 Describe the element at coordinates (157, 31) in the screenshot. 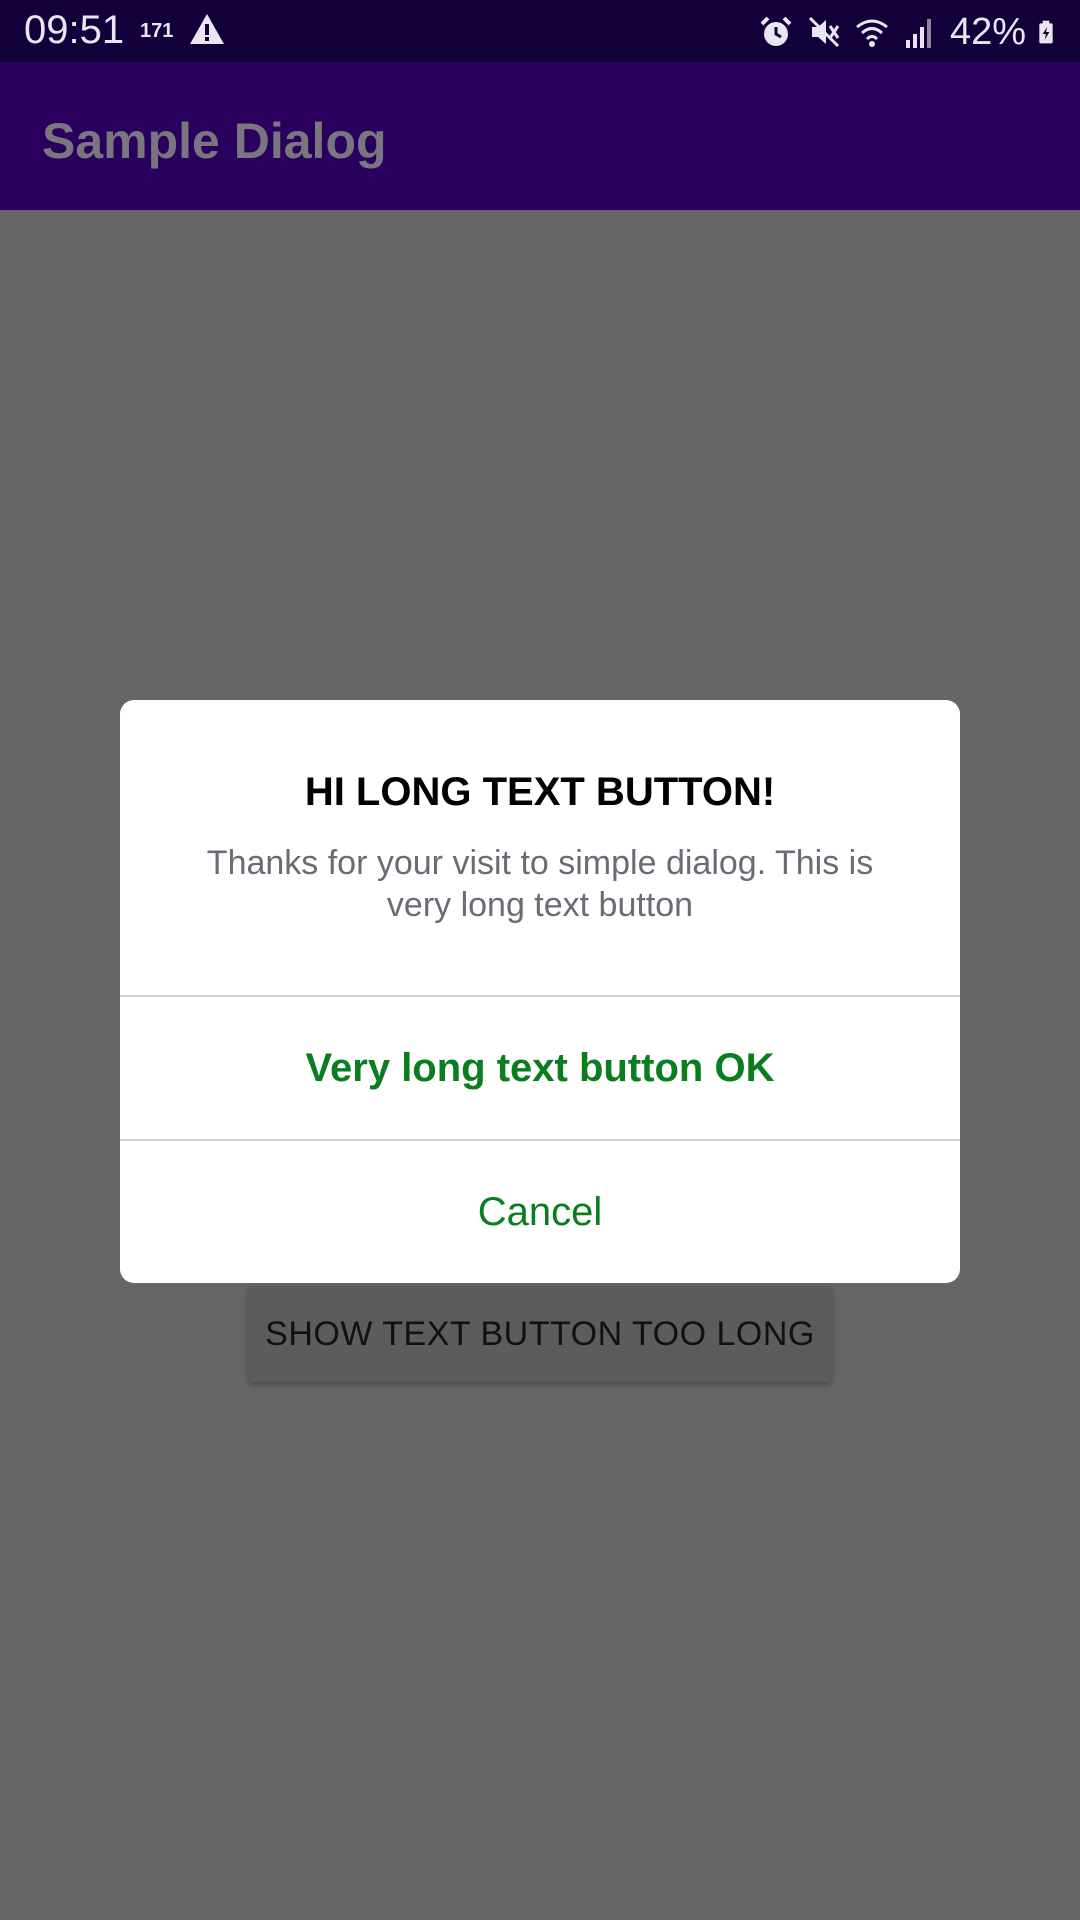

I see `notification-count: 171` at that location.